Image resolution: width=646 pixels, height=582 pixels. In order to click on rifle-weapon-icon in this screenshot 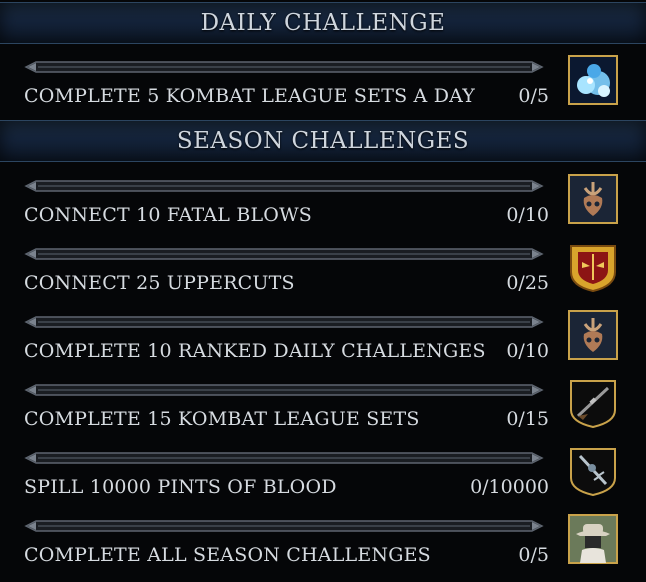, I will do `click(593, 403)`.